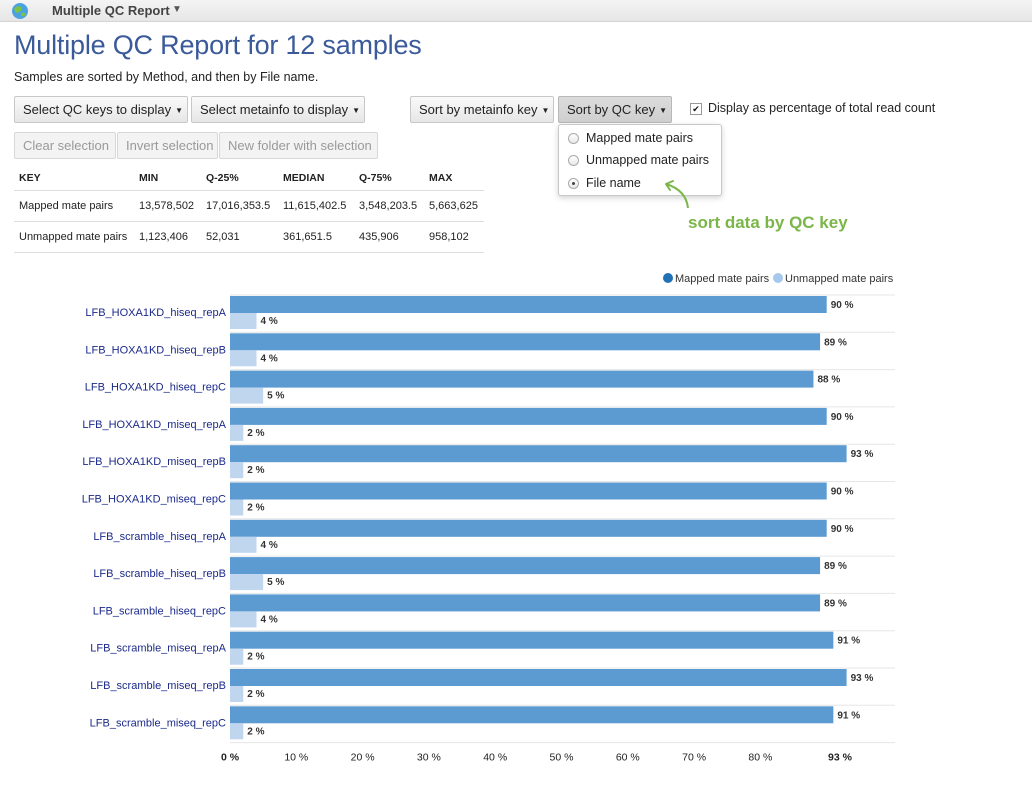  I want to click on category-label: LFB_scramble_hiseq_repC, so click(159, 611).